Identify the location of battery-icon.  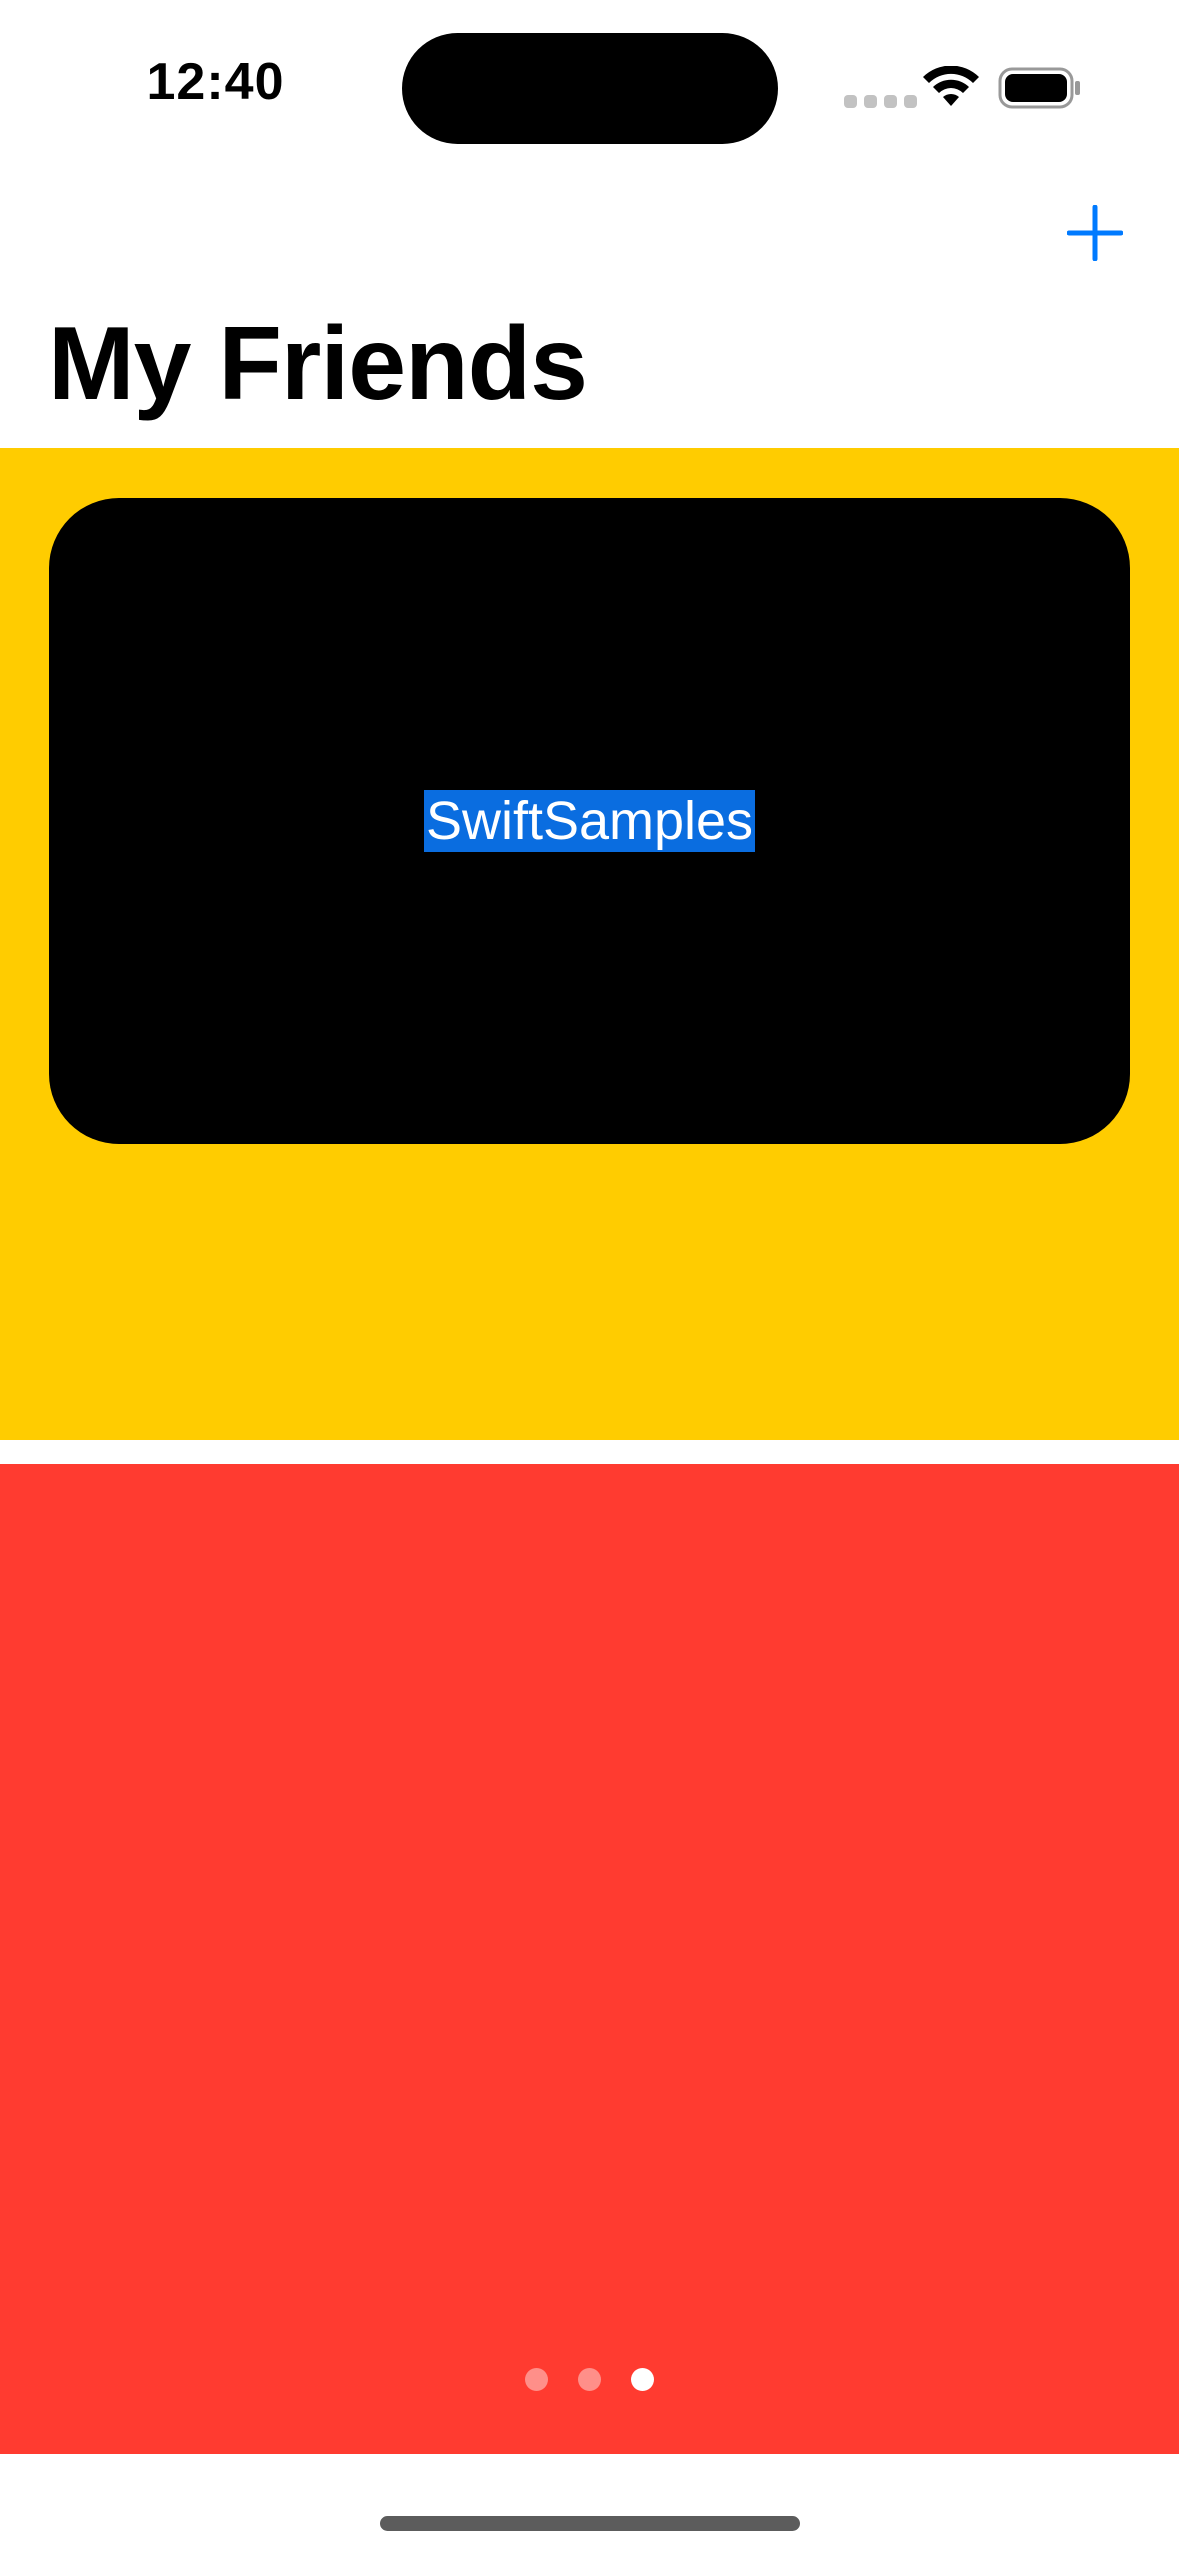
(1039, 88).